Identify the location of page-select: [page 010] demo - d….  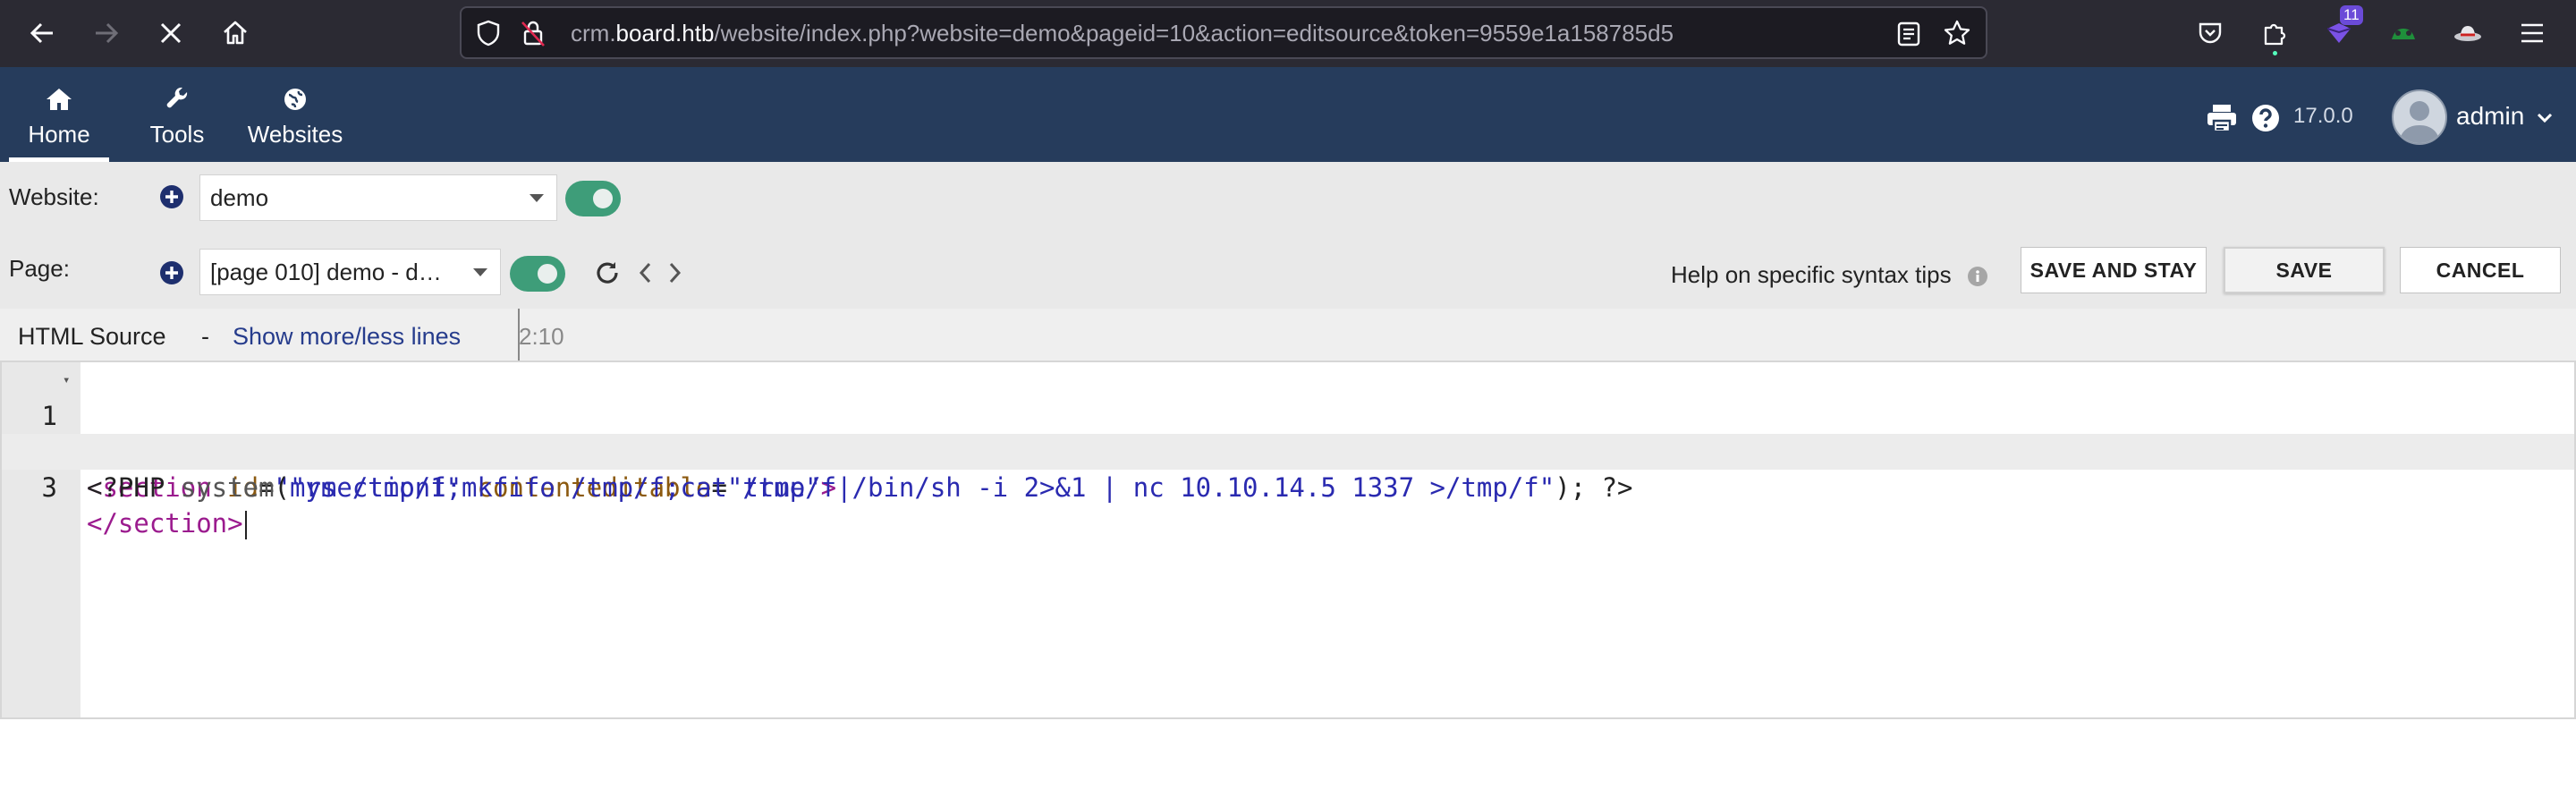
(350, 272).